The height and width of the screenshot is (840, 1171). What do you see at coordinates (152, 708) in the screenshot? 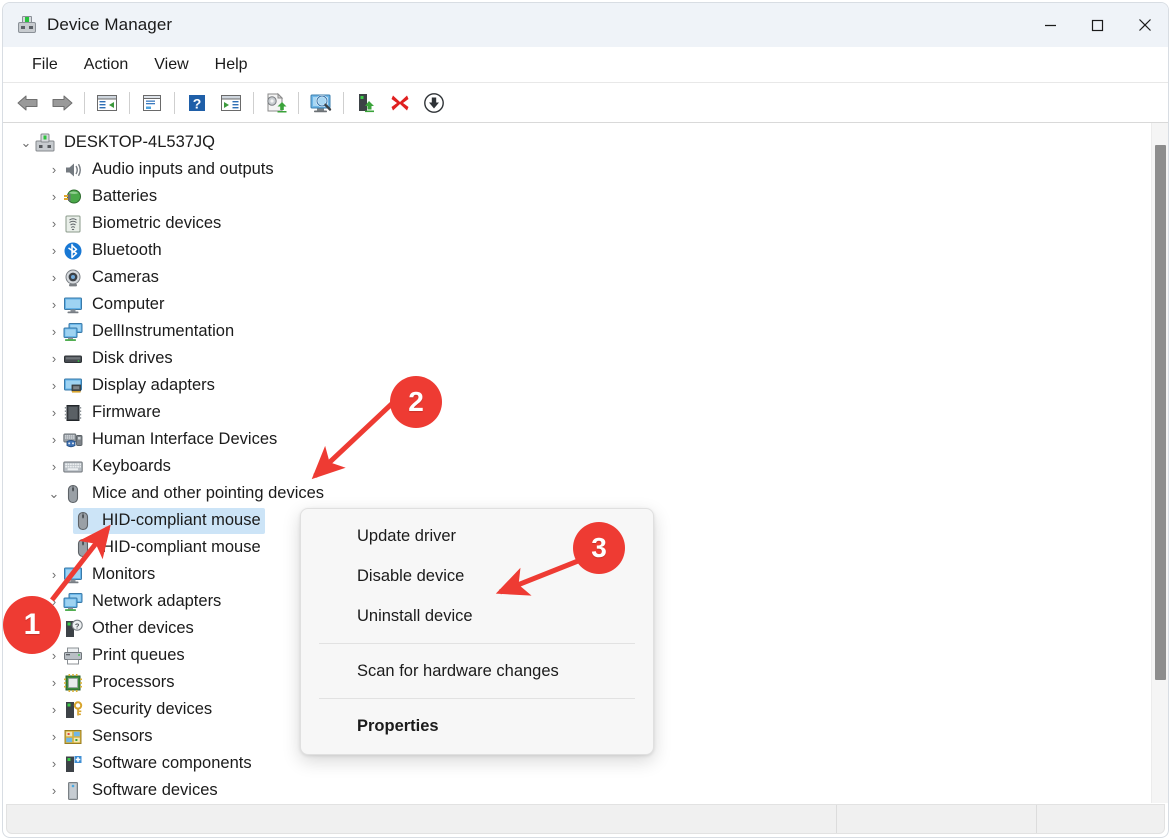
I see `tree-item-label: Security devices` at bounding box center [152, 708].